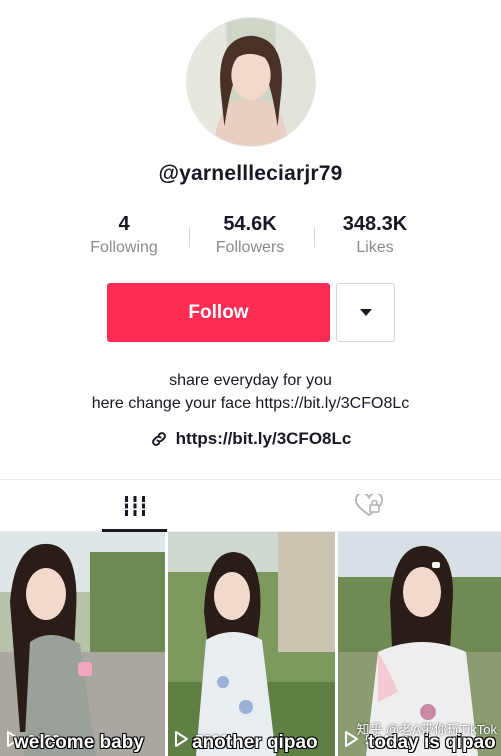 The height and width of the screenshot is (756, 501). I want to click on video-thumbnail: 5991 another qipao, so click(251, 644).